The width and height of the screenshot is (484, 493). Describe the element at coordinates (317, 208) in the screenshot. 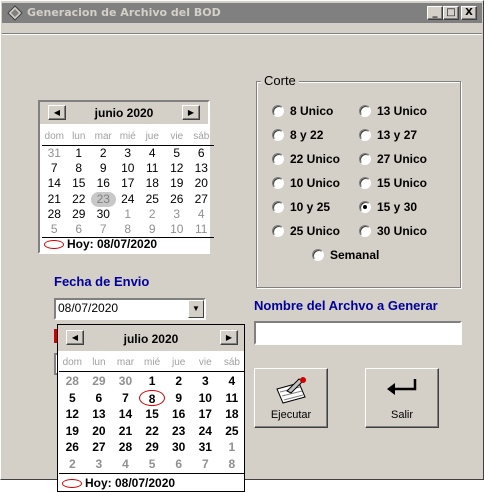

I see `radio-corte-8: 10 y 25` at that location.